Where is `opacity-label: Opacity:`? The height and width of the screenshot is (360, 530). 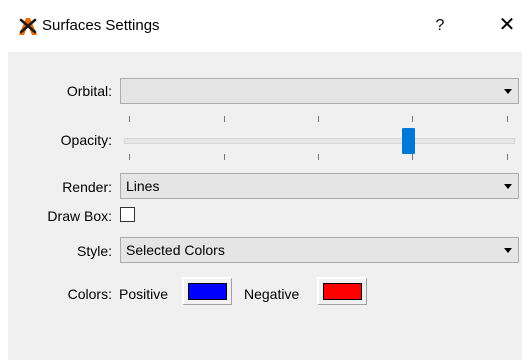
opacity-label: Opacity: is located at coordinates (86, 140).